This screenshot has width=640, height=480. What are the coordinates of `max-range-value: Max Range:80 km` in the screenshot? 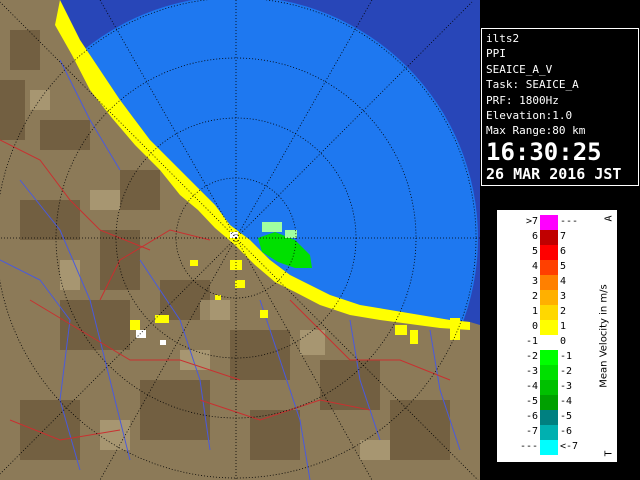 It's located at (536, 131).